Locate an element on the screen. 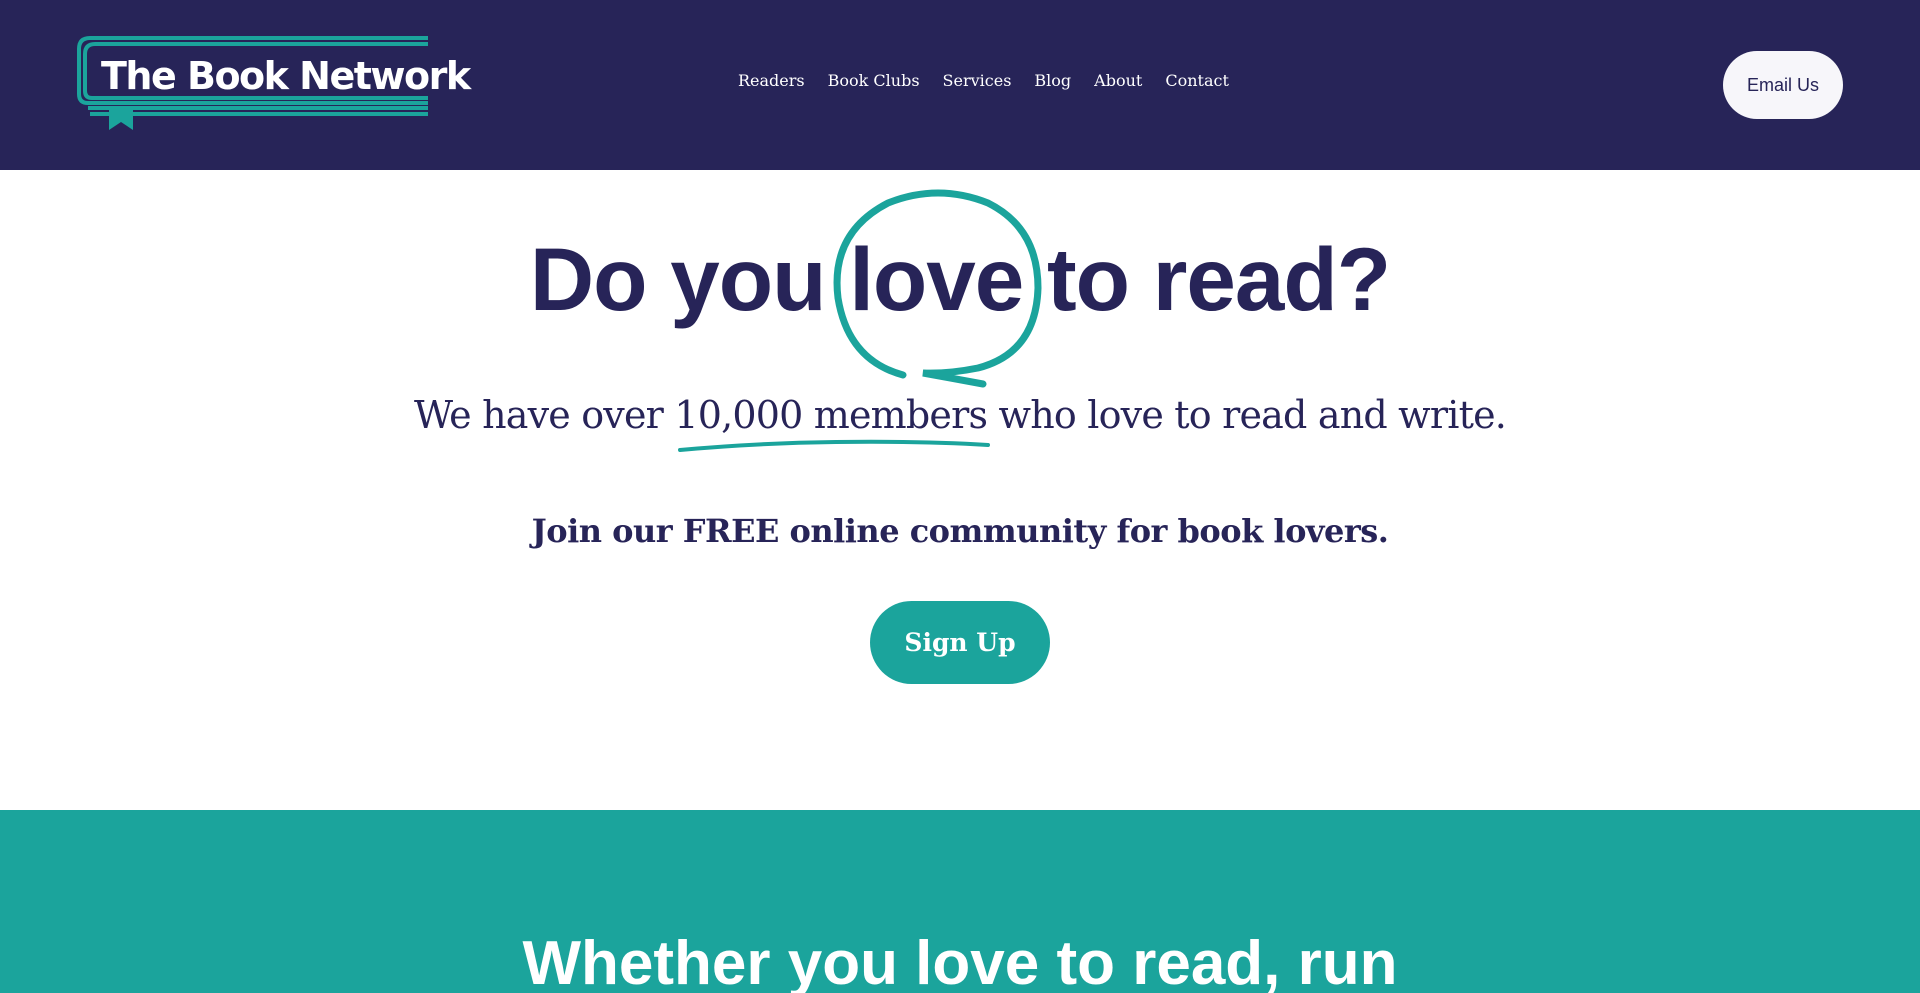 The image size is (1920, 993). hero-title-highlight: love is located at coordinates (936, 279).